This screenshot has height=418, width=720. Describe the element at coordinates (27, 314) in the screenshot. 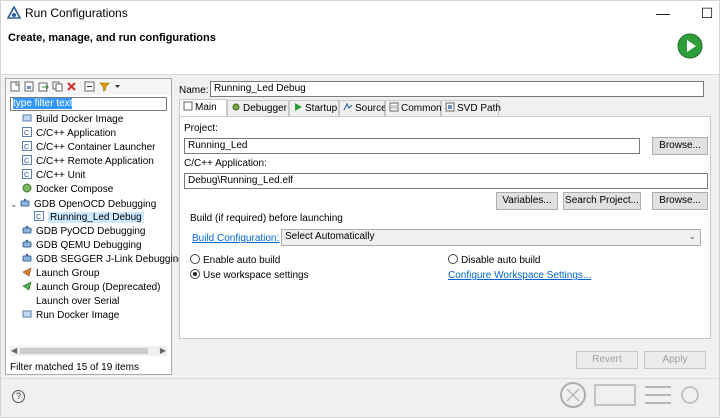

I see `docker-run-icon` at that location.